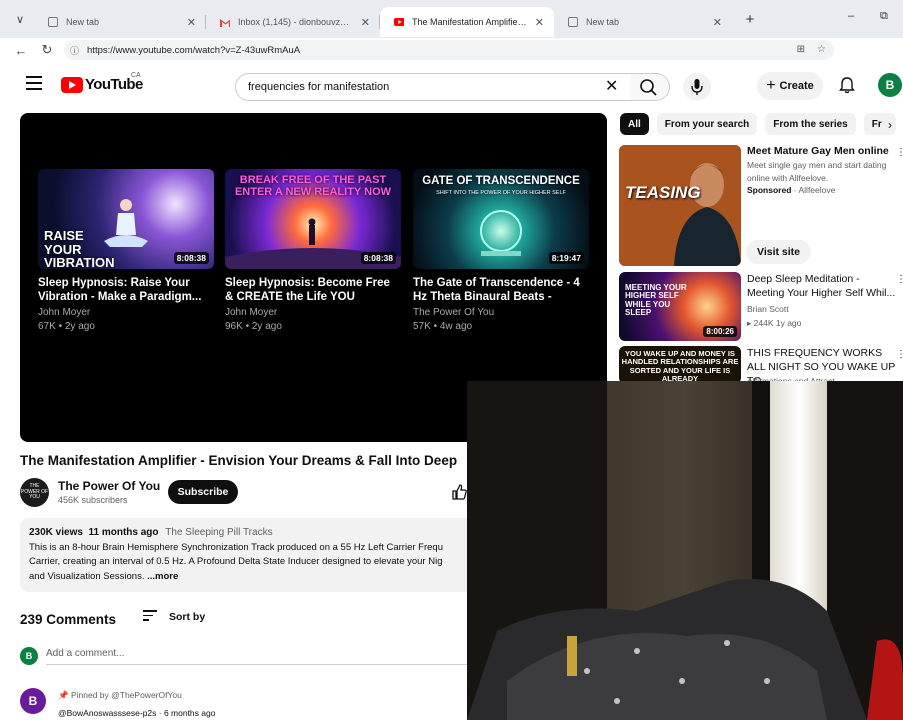 This screenshot has height=720, width=903. Describe the element at coordinates (680, 205) in the screenshot. I see `ad-thumbnail: TEASING` at that location.